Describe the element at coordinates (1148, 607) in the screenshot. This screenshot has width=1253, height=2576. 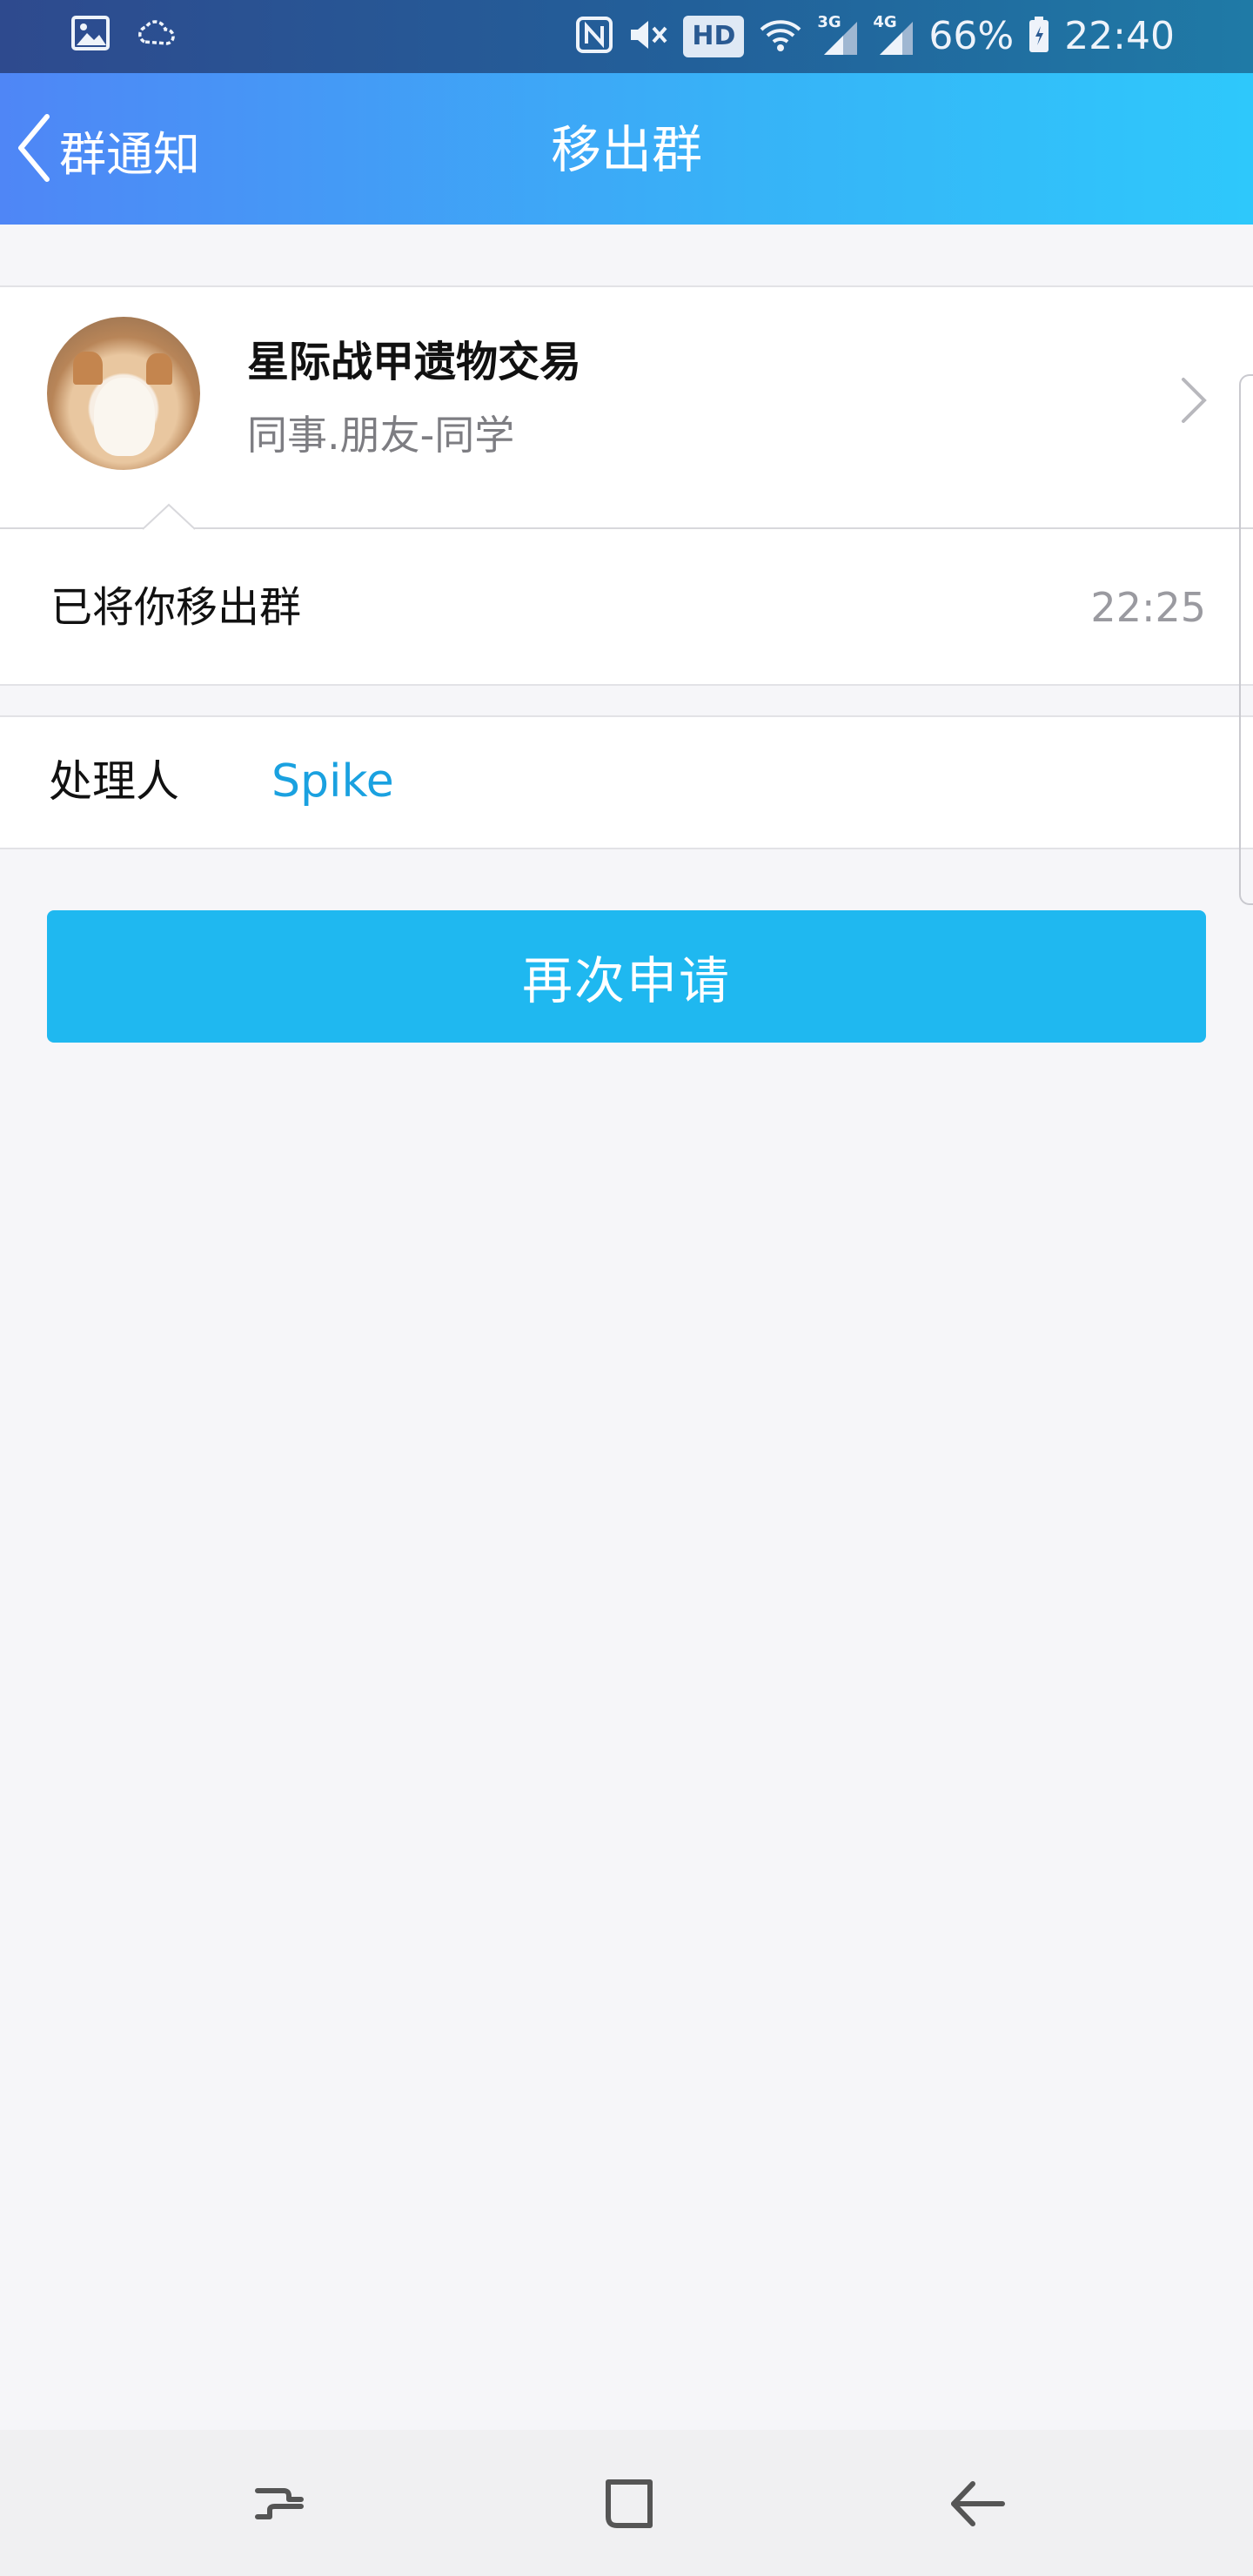
I see `event-time: 22:25` at that location.